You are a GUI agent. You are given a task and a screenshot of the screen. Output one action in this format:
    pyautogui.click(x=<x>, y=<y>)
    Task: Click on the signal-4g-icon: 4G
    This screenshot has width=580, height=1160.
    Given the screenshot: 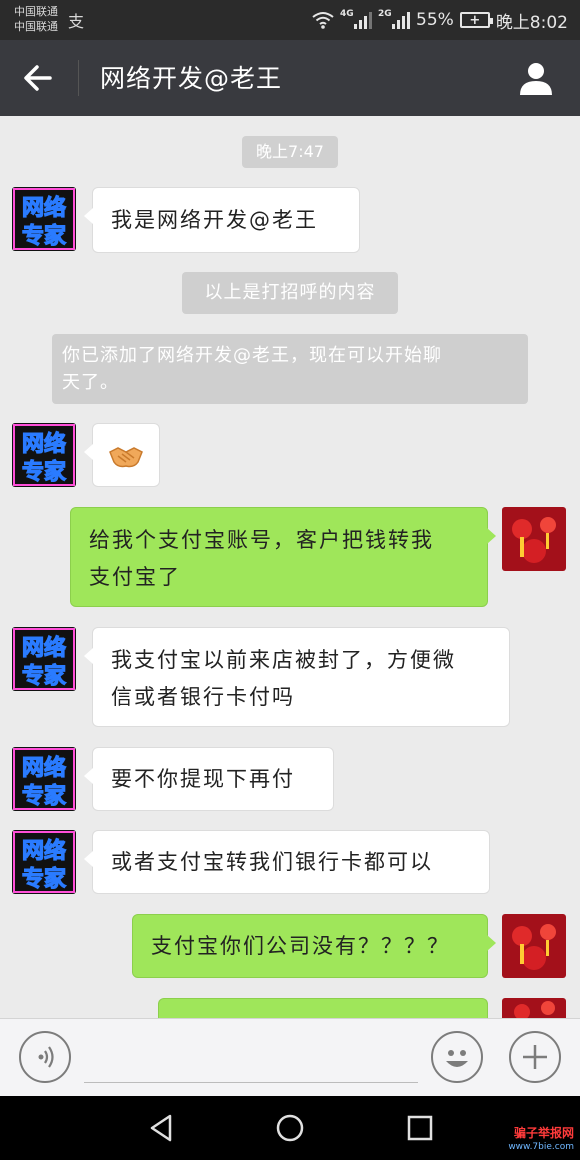 What is the action you would take?
    pyautogui.click(x=356, y=19)
    